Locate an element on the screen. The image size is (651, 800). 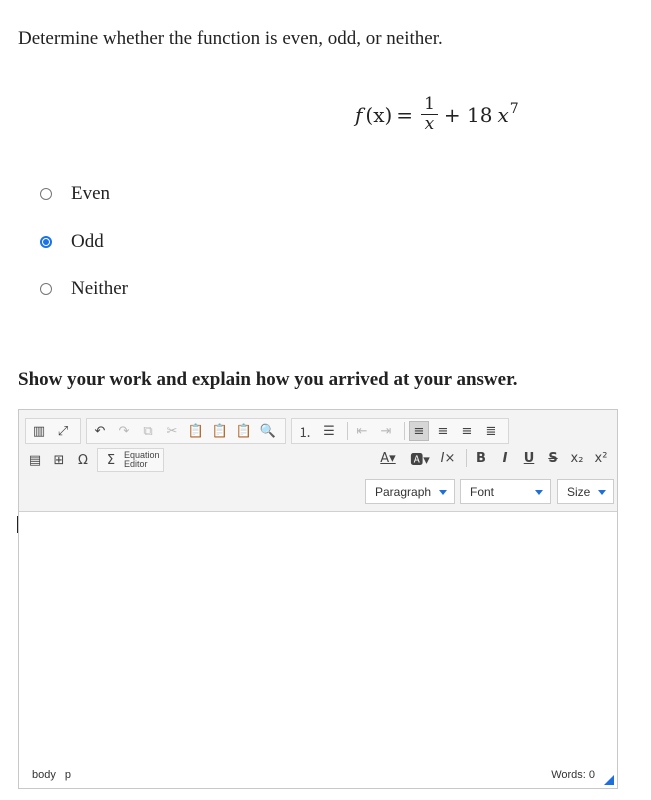
resize-handle is located at coordinates (609, 780).